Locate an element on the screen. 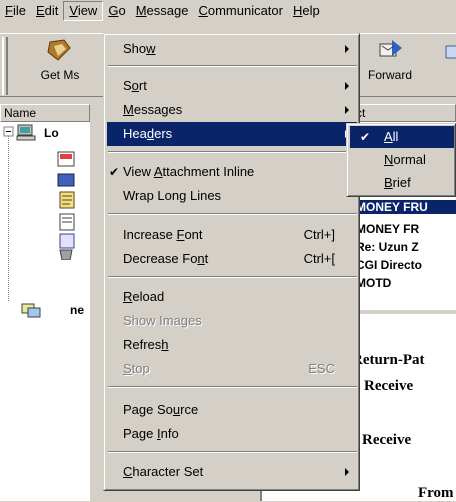 Image resolution: width=456 pixels, height=502 pixels. menu-item-show-images: Show Images is located at coordinates (232, 321).